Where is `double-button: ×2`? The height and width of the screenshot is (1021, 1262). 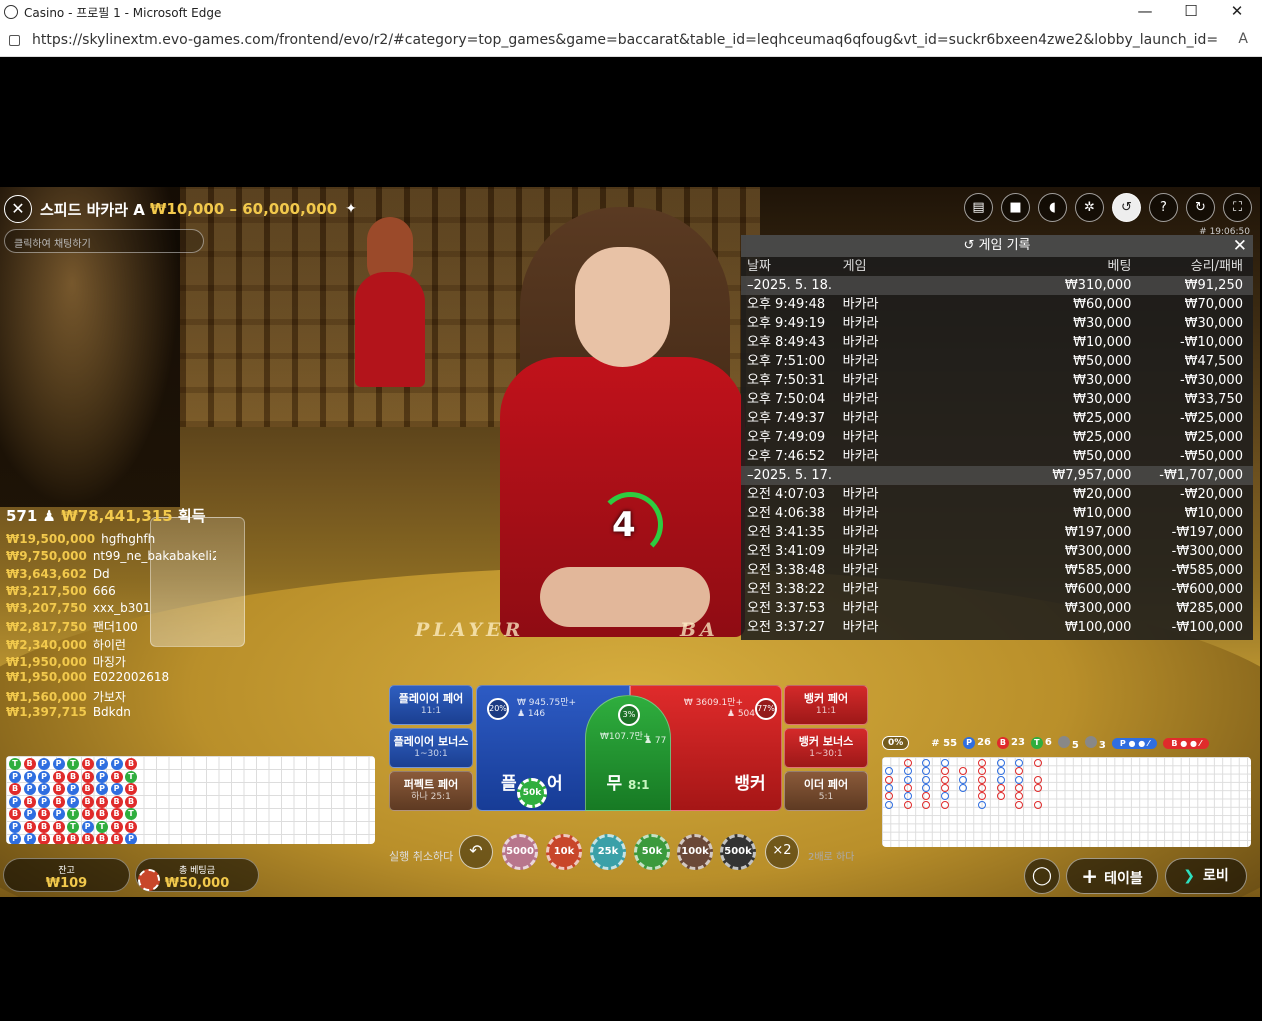 double-button: ×2 is located at coordinates (782, 852).